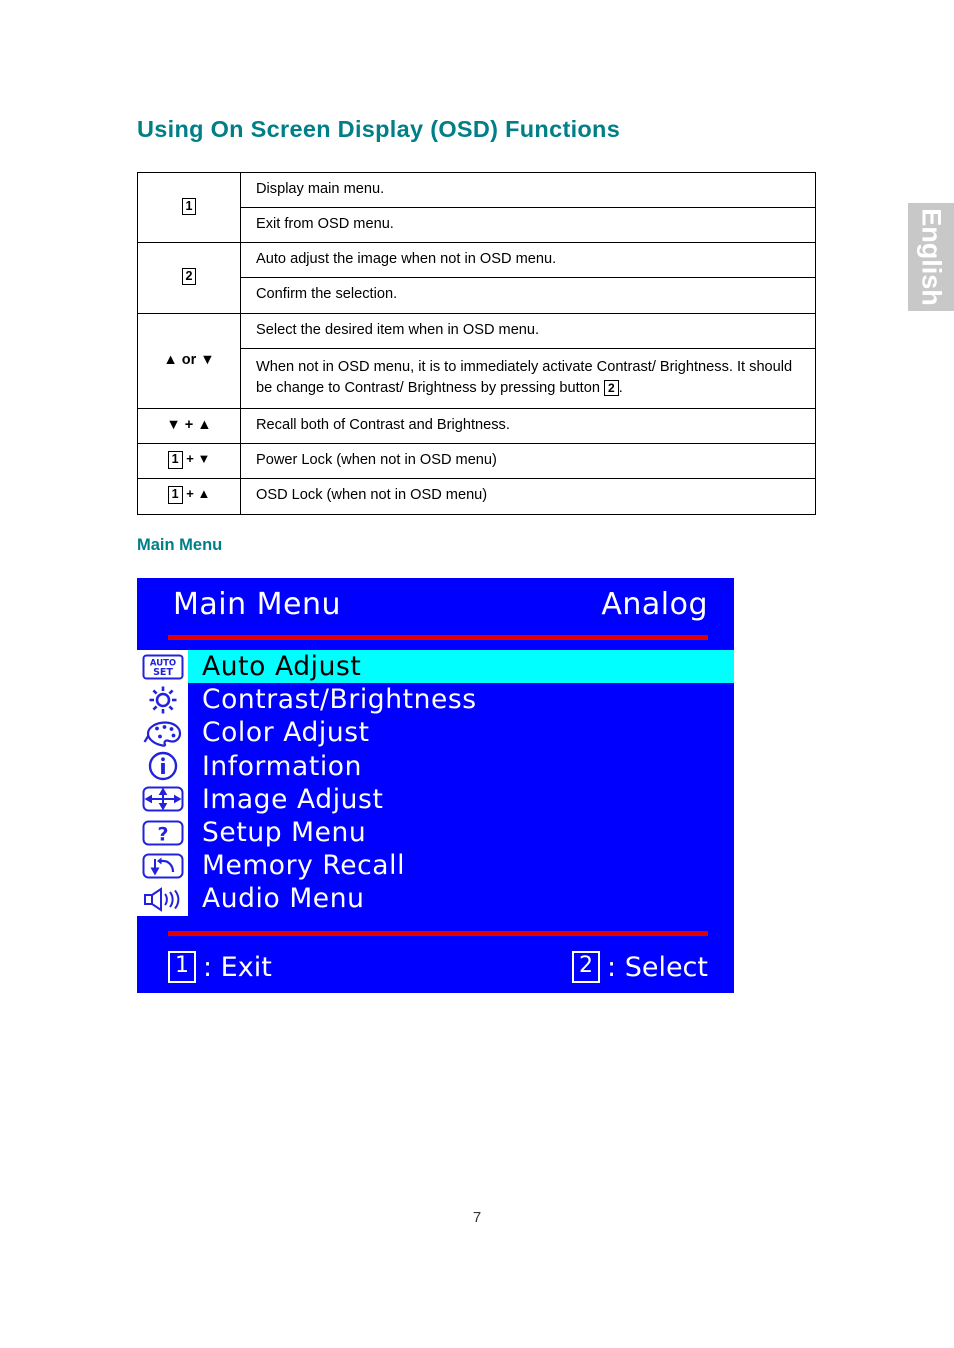 The image size is (954, 1348). I want to click on desc-recall-contrast-brightness: Recall both of Contrast and Brightness., so click(528, 426).